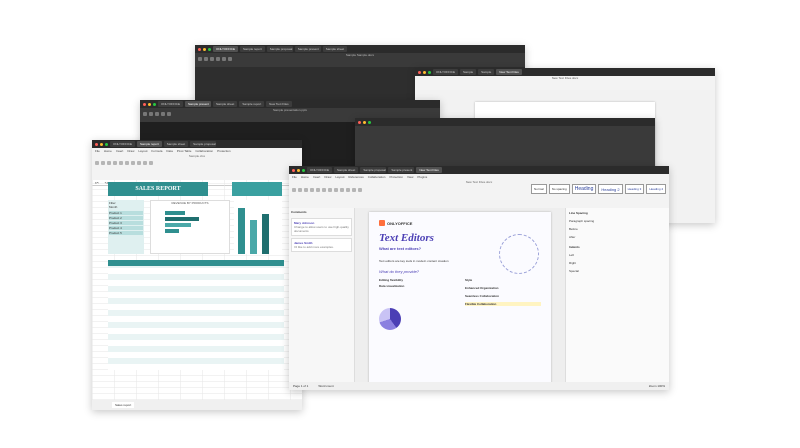 The height and width of the screenshot is (448, 800). Describe the element at coordinates (634, 189) in the screenshot. I see `style-option: Heading 3` at that location.